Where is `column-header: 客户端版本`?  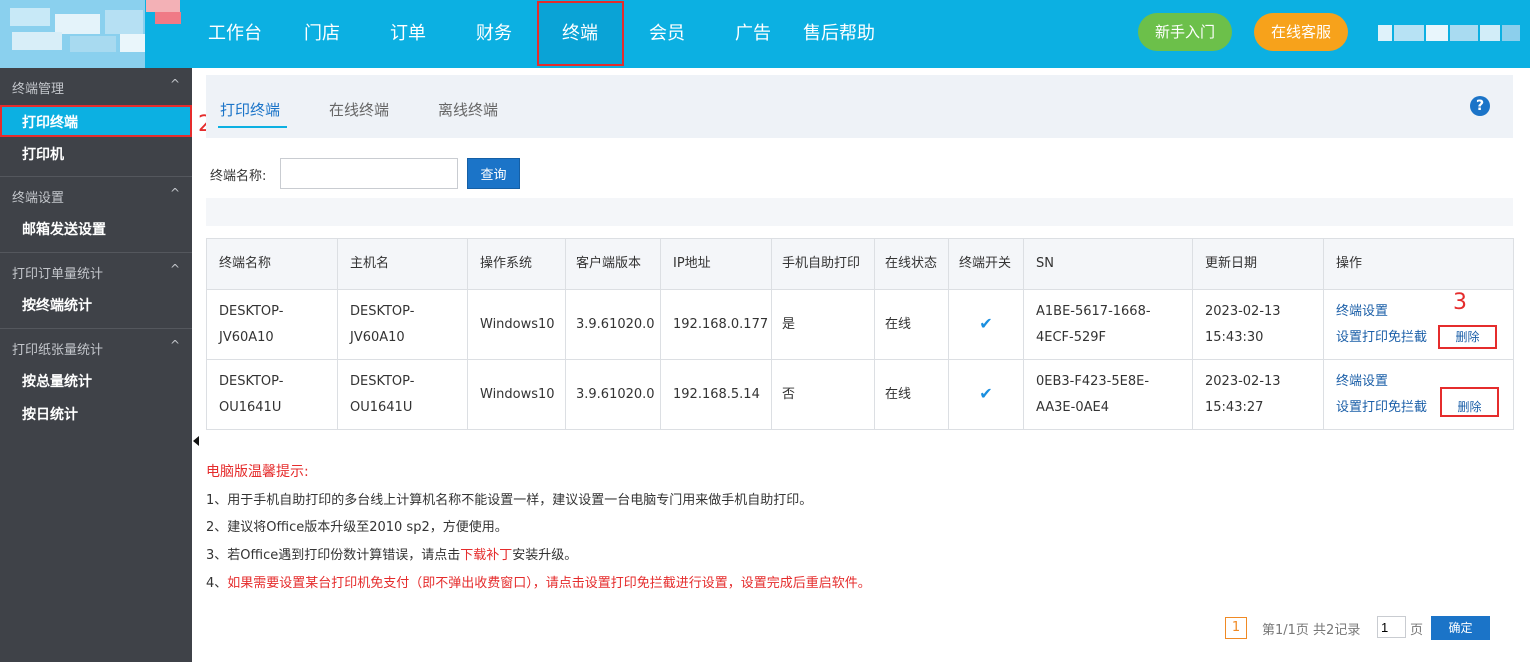
column-header: 客户端版本 is located at coordinates (613, 264).